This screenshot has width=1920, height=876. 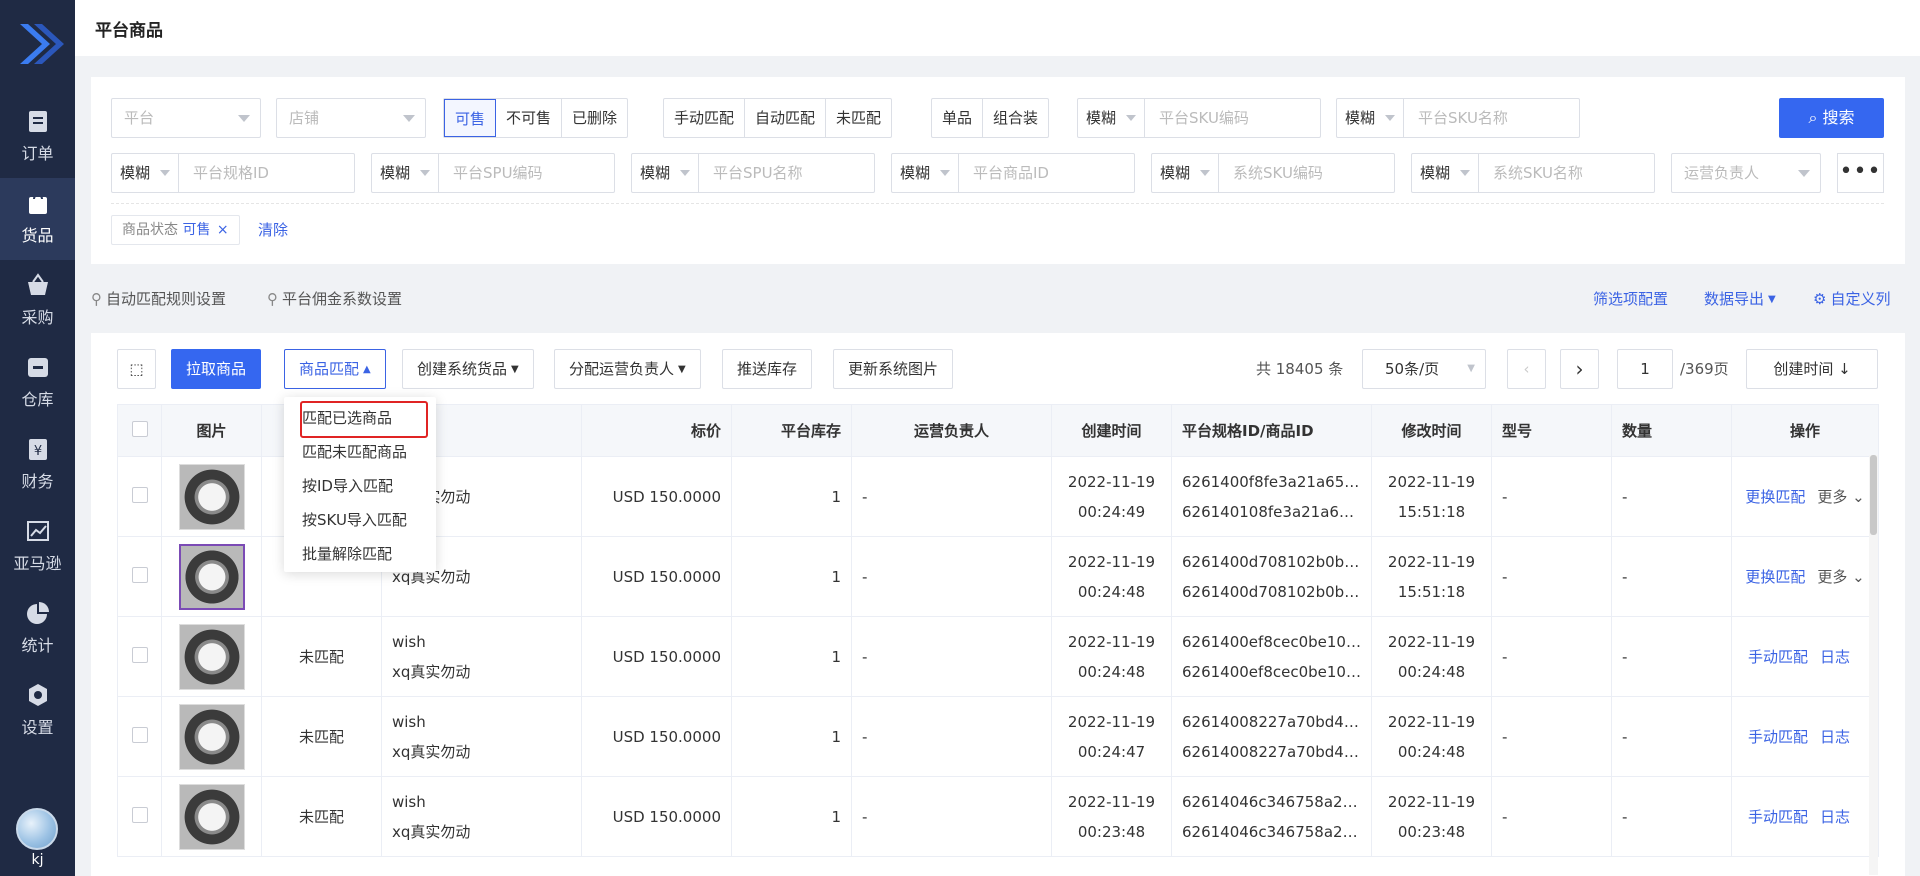 What do you see at coordinates (224, 173) in the screenshot?
I see `platform-spec-id-input: 平台规格ID` at bounding box center [224, 173].